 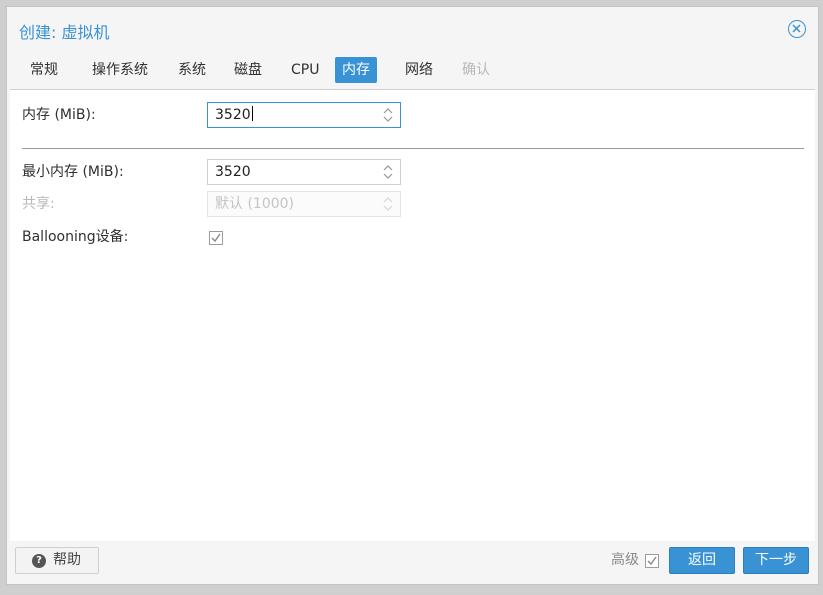 What do you see at coordinates (304, 204) in the screenshot?
I see `shares-input: 默认 (1000)` at bounding box center [304, 204].